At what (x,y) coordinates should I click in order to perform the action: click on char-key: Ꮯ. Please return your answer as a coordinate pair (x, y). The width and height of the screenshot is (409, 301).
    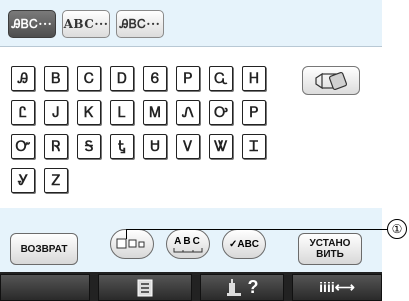
    Looking at the image, I should click on (89, 78).